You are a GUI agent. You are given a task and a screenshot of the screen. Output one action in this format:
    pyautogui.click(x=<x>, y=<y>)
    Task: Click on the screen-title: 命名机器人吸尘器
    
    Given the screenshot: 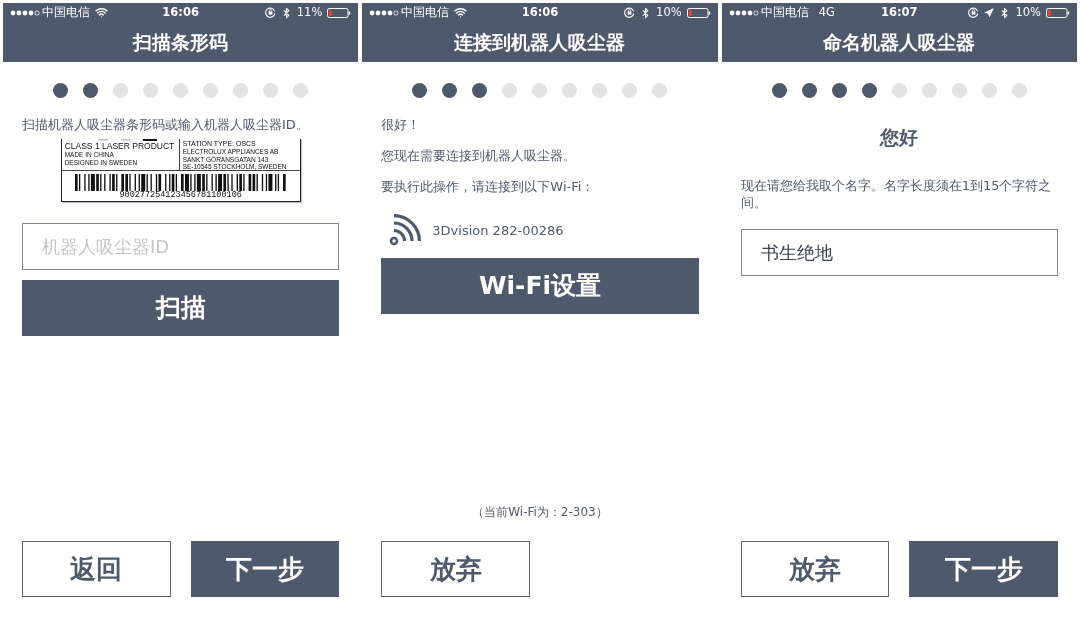 What is the action you would take?
    pyautogui.click(x=899, y=42)
    